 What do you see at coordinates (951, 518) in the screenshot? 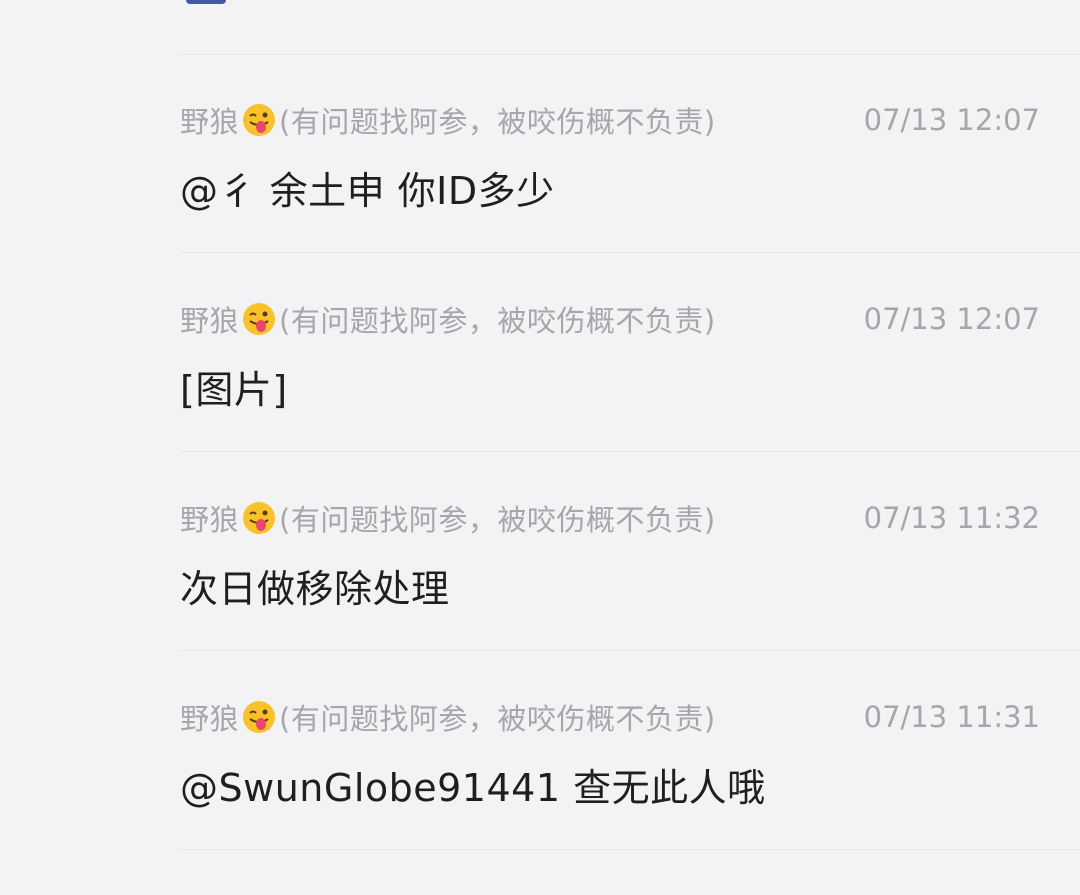
I see `message-time: 07/13 11:32` at bounding box center [951, 518].